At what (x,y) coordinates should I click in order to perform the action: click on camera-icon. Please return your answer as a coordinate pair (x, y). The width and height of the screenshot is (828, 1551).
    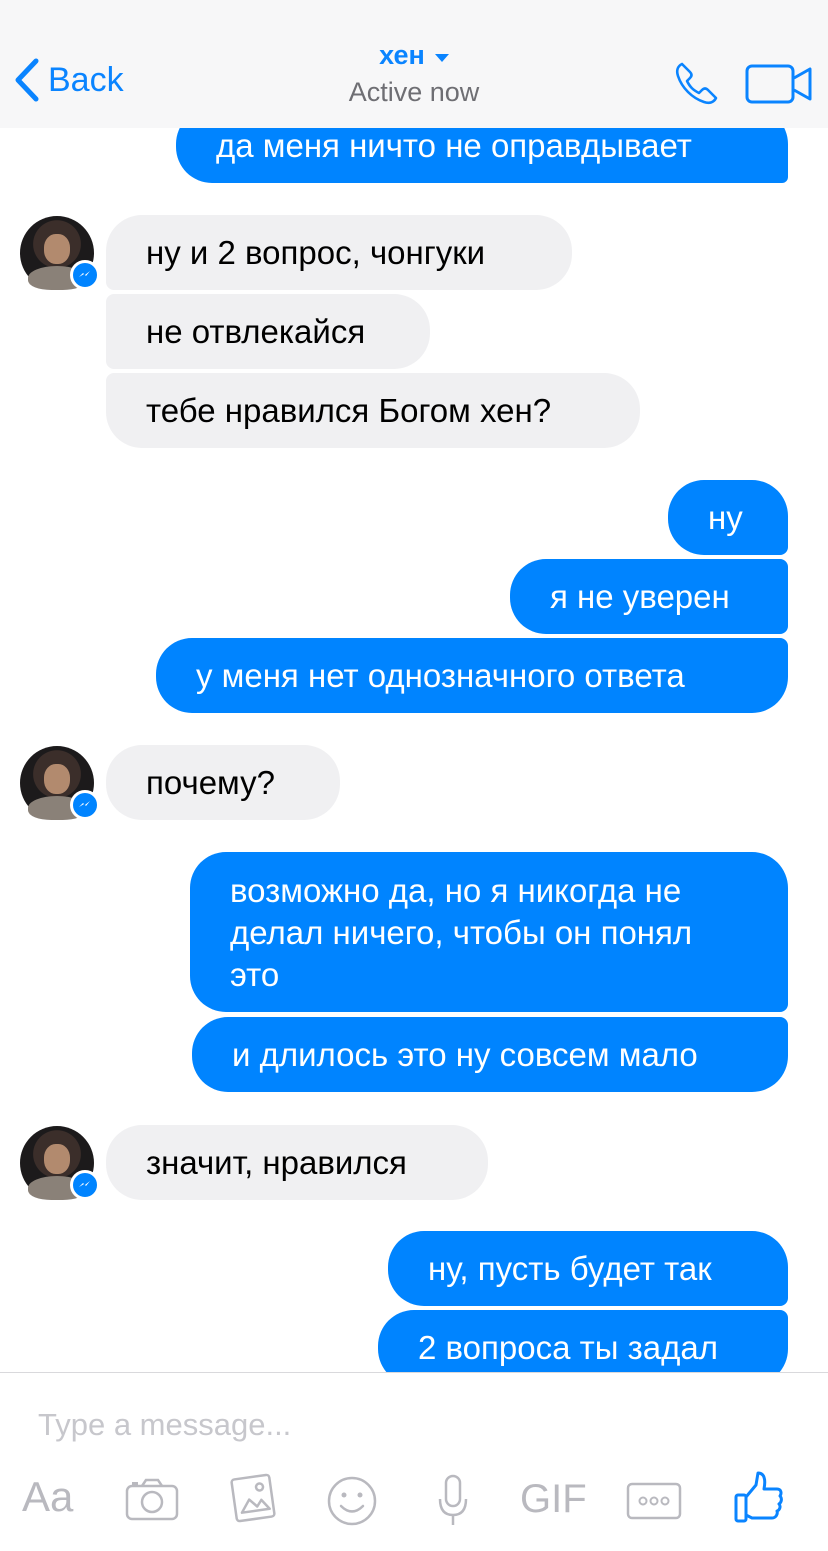
    Looking at the image, I should click on (152, 1499).